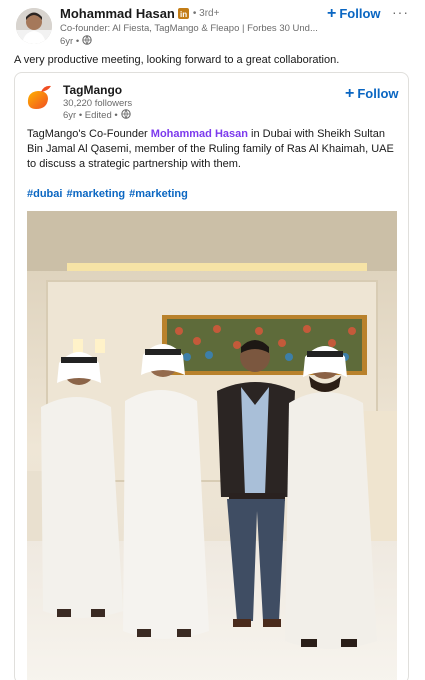 The height and width of the screenshot is (680, 425). Describe the element at coordinates (98, 103) in the screenshot. I see `org-followers: 30,220 followers` at that location.